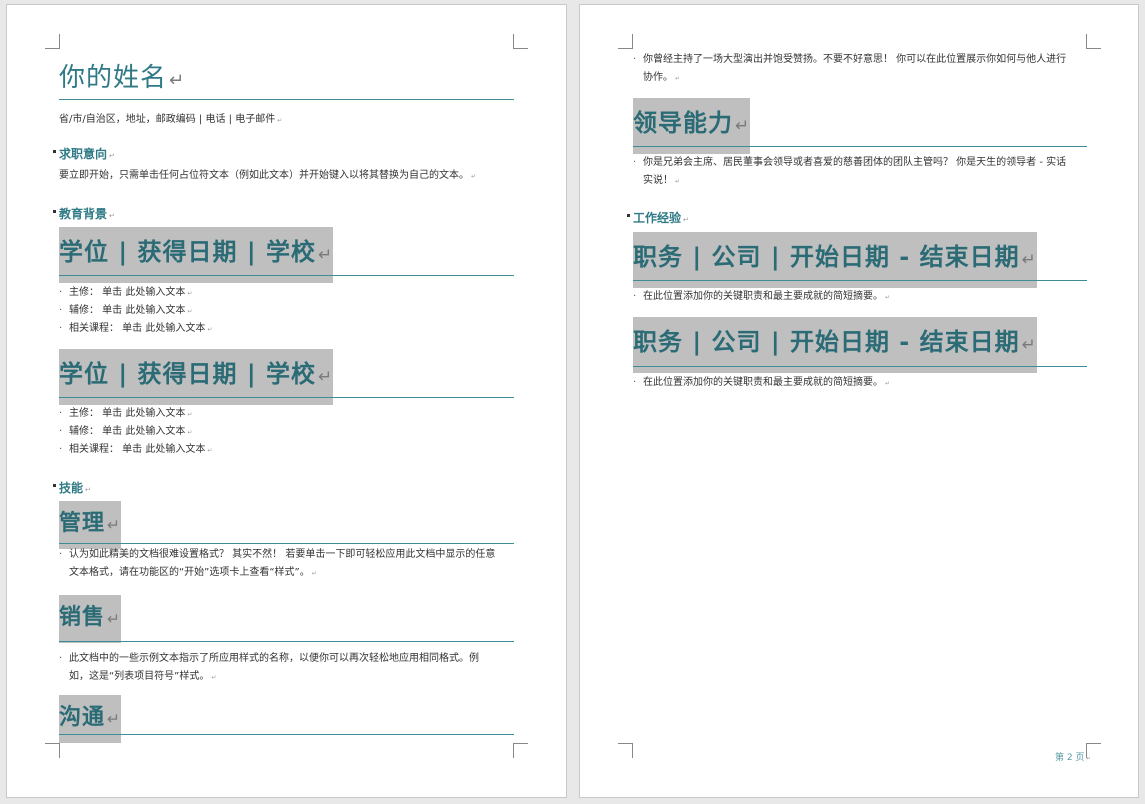  I want to click on leadership-paragraph-cont: 实说！↵, so click(661, 181).